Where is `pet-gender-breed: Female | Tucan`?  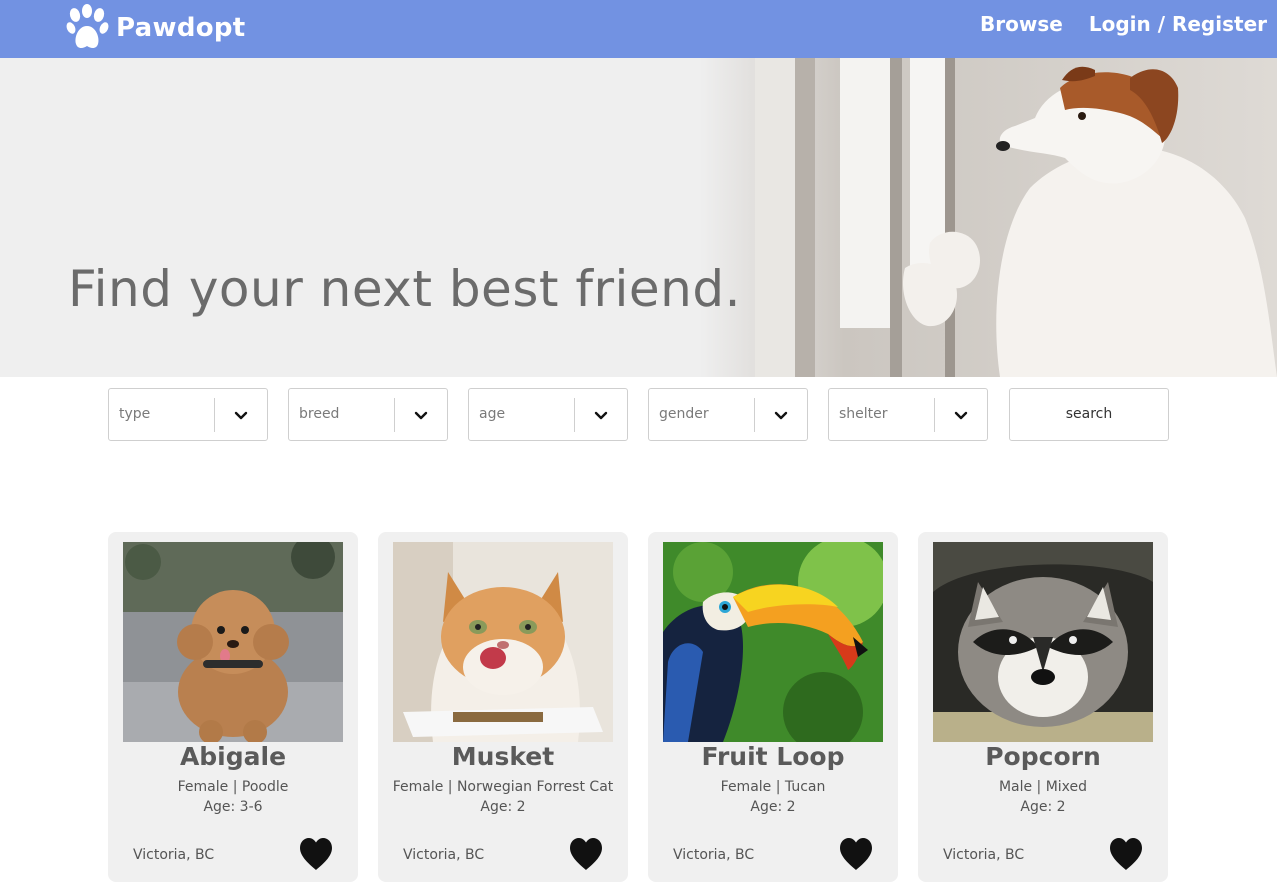
pet-gender-breed: Female | Tucan is located at coordinates (773, 787).